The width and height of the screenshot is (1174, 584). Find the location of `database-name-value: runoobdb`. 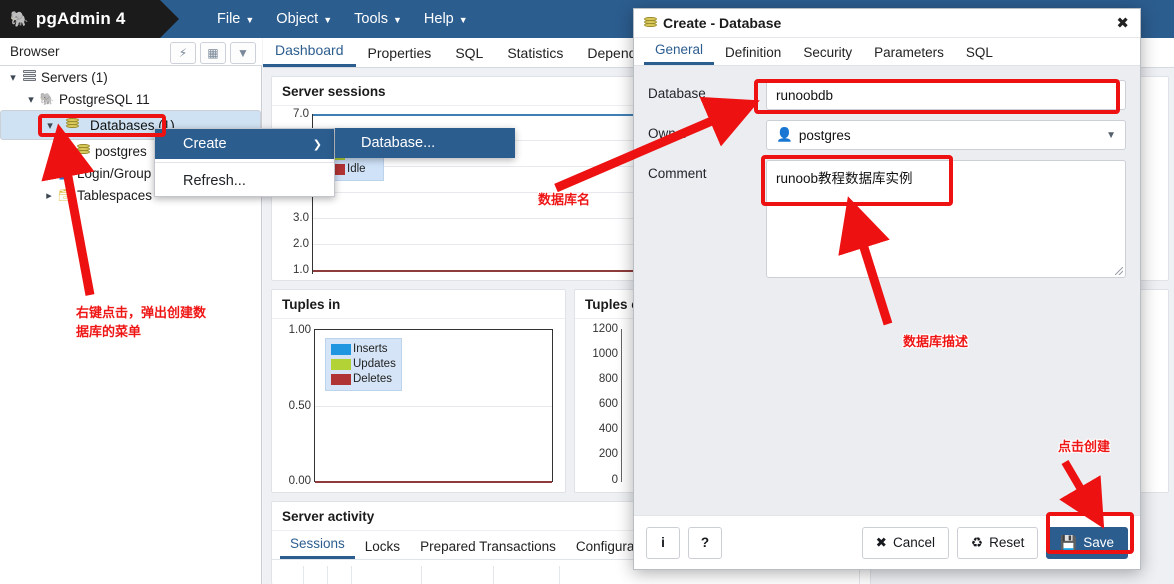

database-name-value: runoobdb is located at coordinates (805, 95).